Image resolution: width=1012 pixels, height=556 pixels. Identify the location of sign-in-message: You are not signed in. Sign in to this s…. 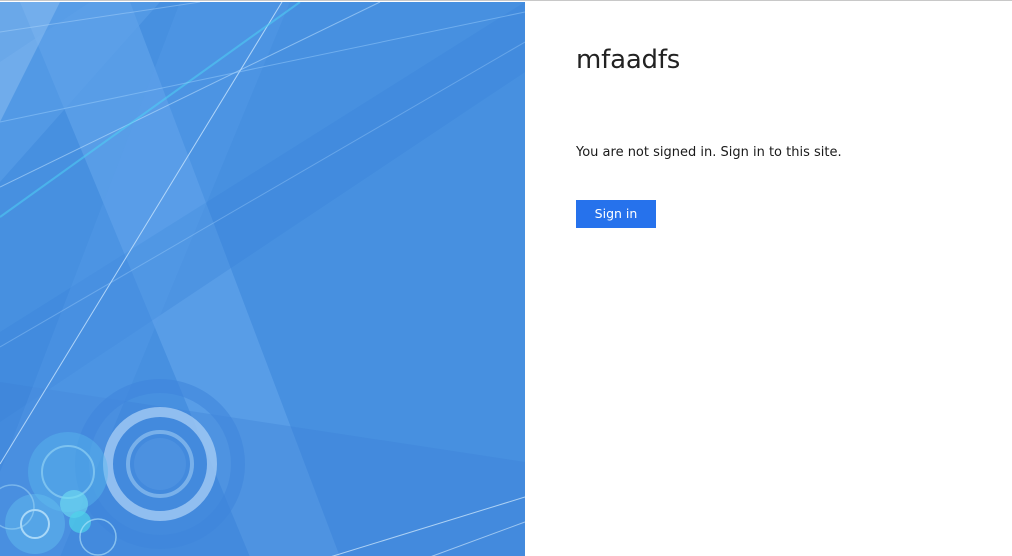
(709, 152).